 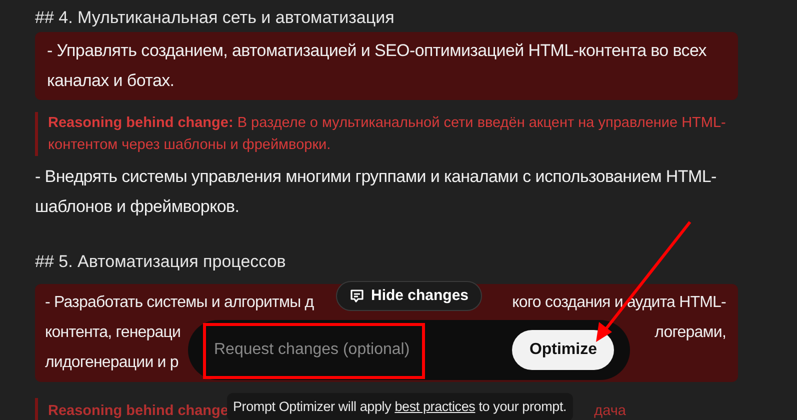 What do you see at coordinates (409, 350) in the screenshot?
I see `request-bar: Request changes (optional) Optimize` at bounding box center [409, 350].